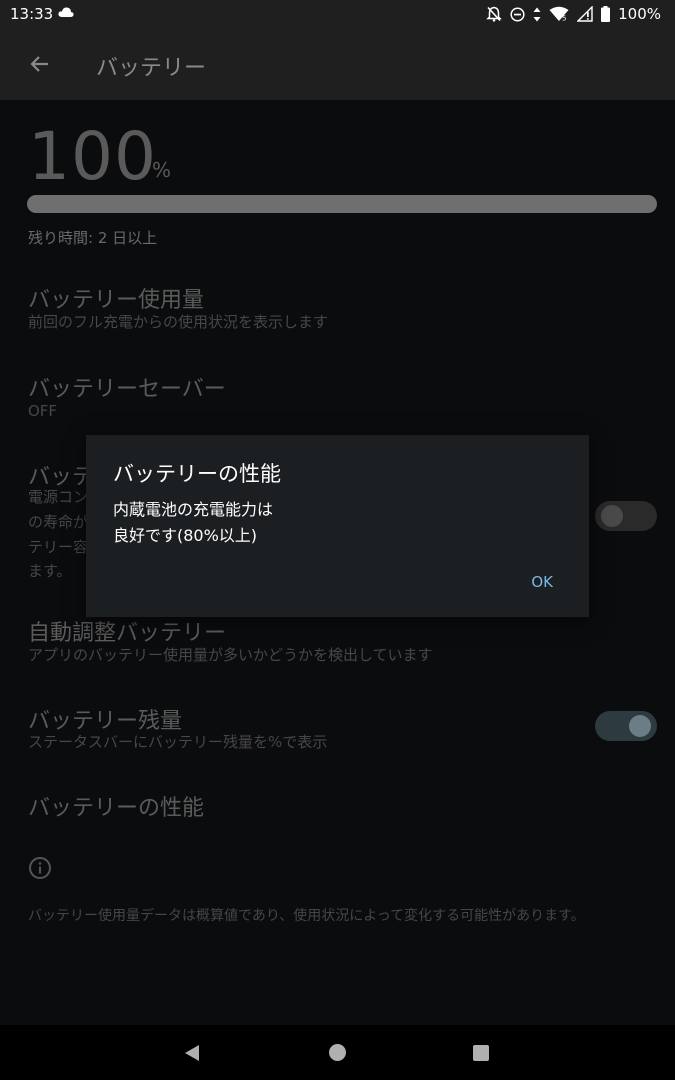 This screenshot has width=675, height=1080. I want to click on data-arrows-icon, so click(537, 14).